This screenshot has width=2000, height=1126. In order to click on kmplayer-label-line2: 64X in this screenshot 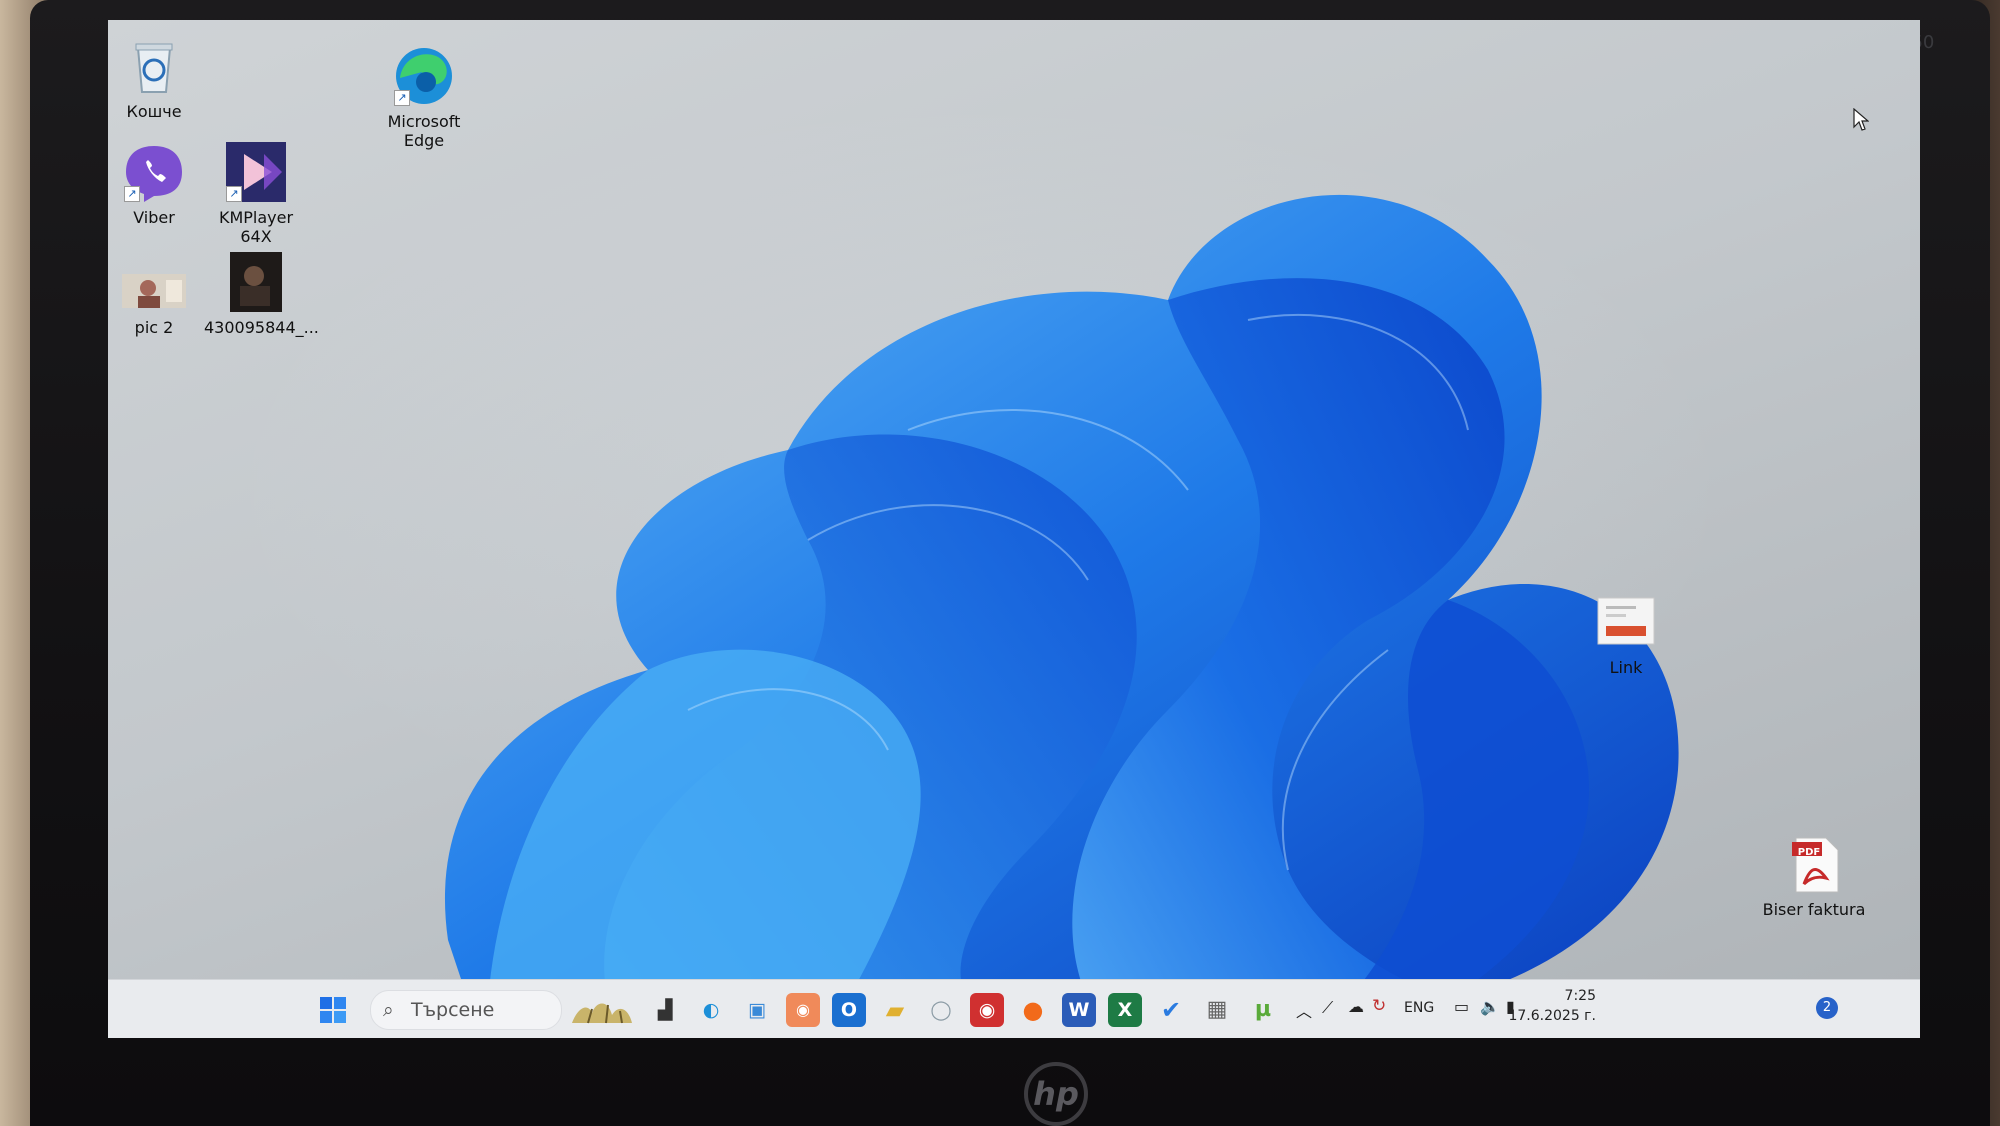, I will do `click(256, 236)`.